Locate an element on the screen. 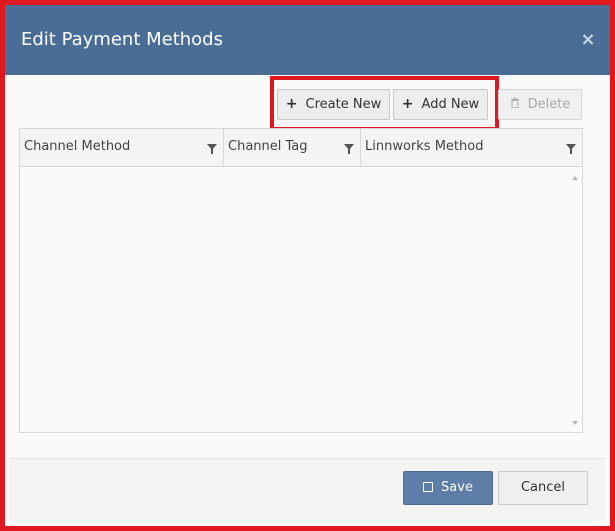 The image size is (615, 531). add-new-label: Add New is located at coordinates (450, 104).